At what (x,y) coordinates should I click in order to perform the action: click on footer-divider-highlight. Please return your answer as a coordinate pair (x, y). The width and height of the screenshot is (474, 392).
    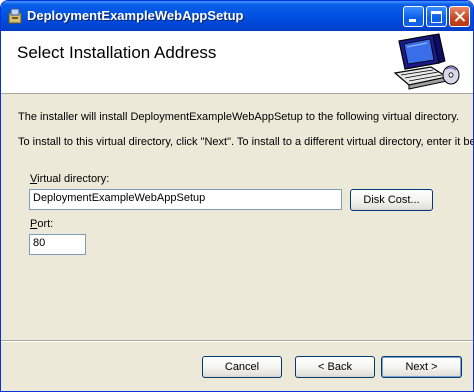
    Looking at the image, I should click on (237, 341).